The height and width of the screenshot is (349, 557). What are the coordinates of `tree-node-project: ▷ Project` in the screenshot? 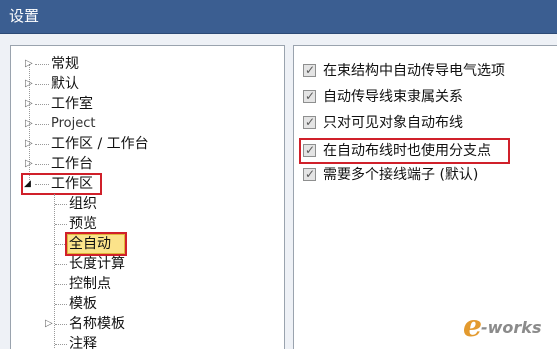 It's located at (147, 124).